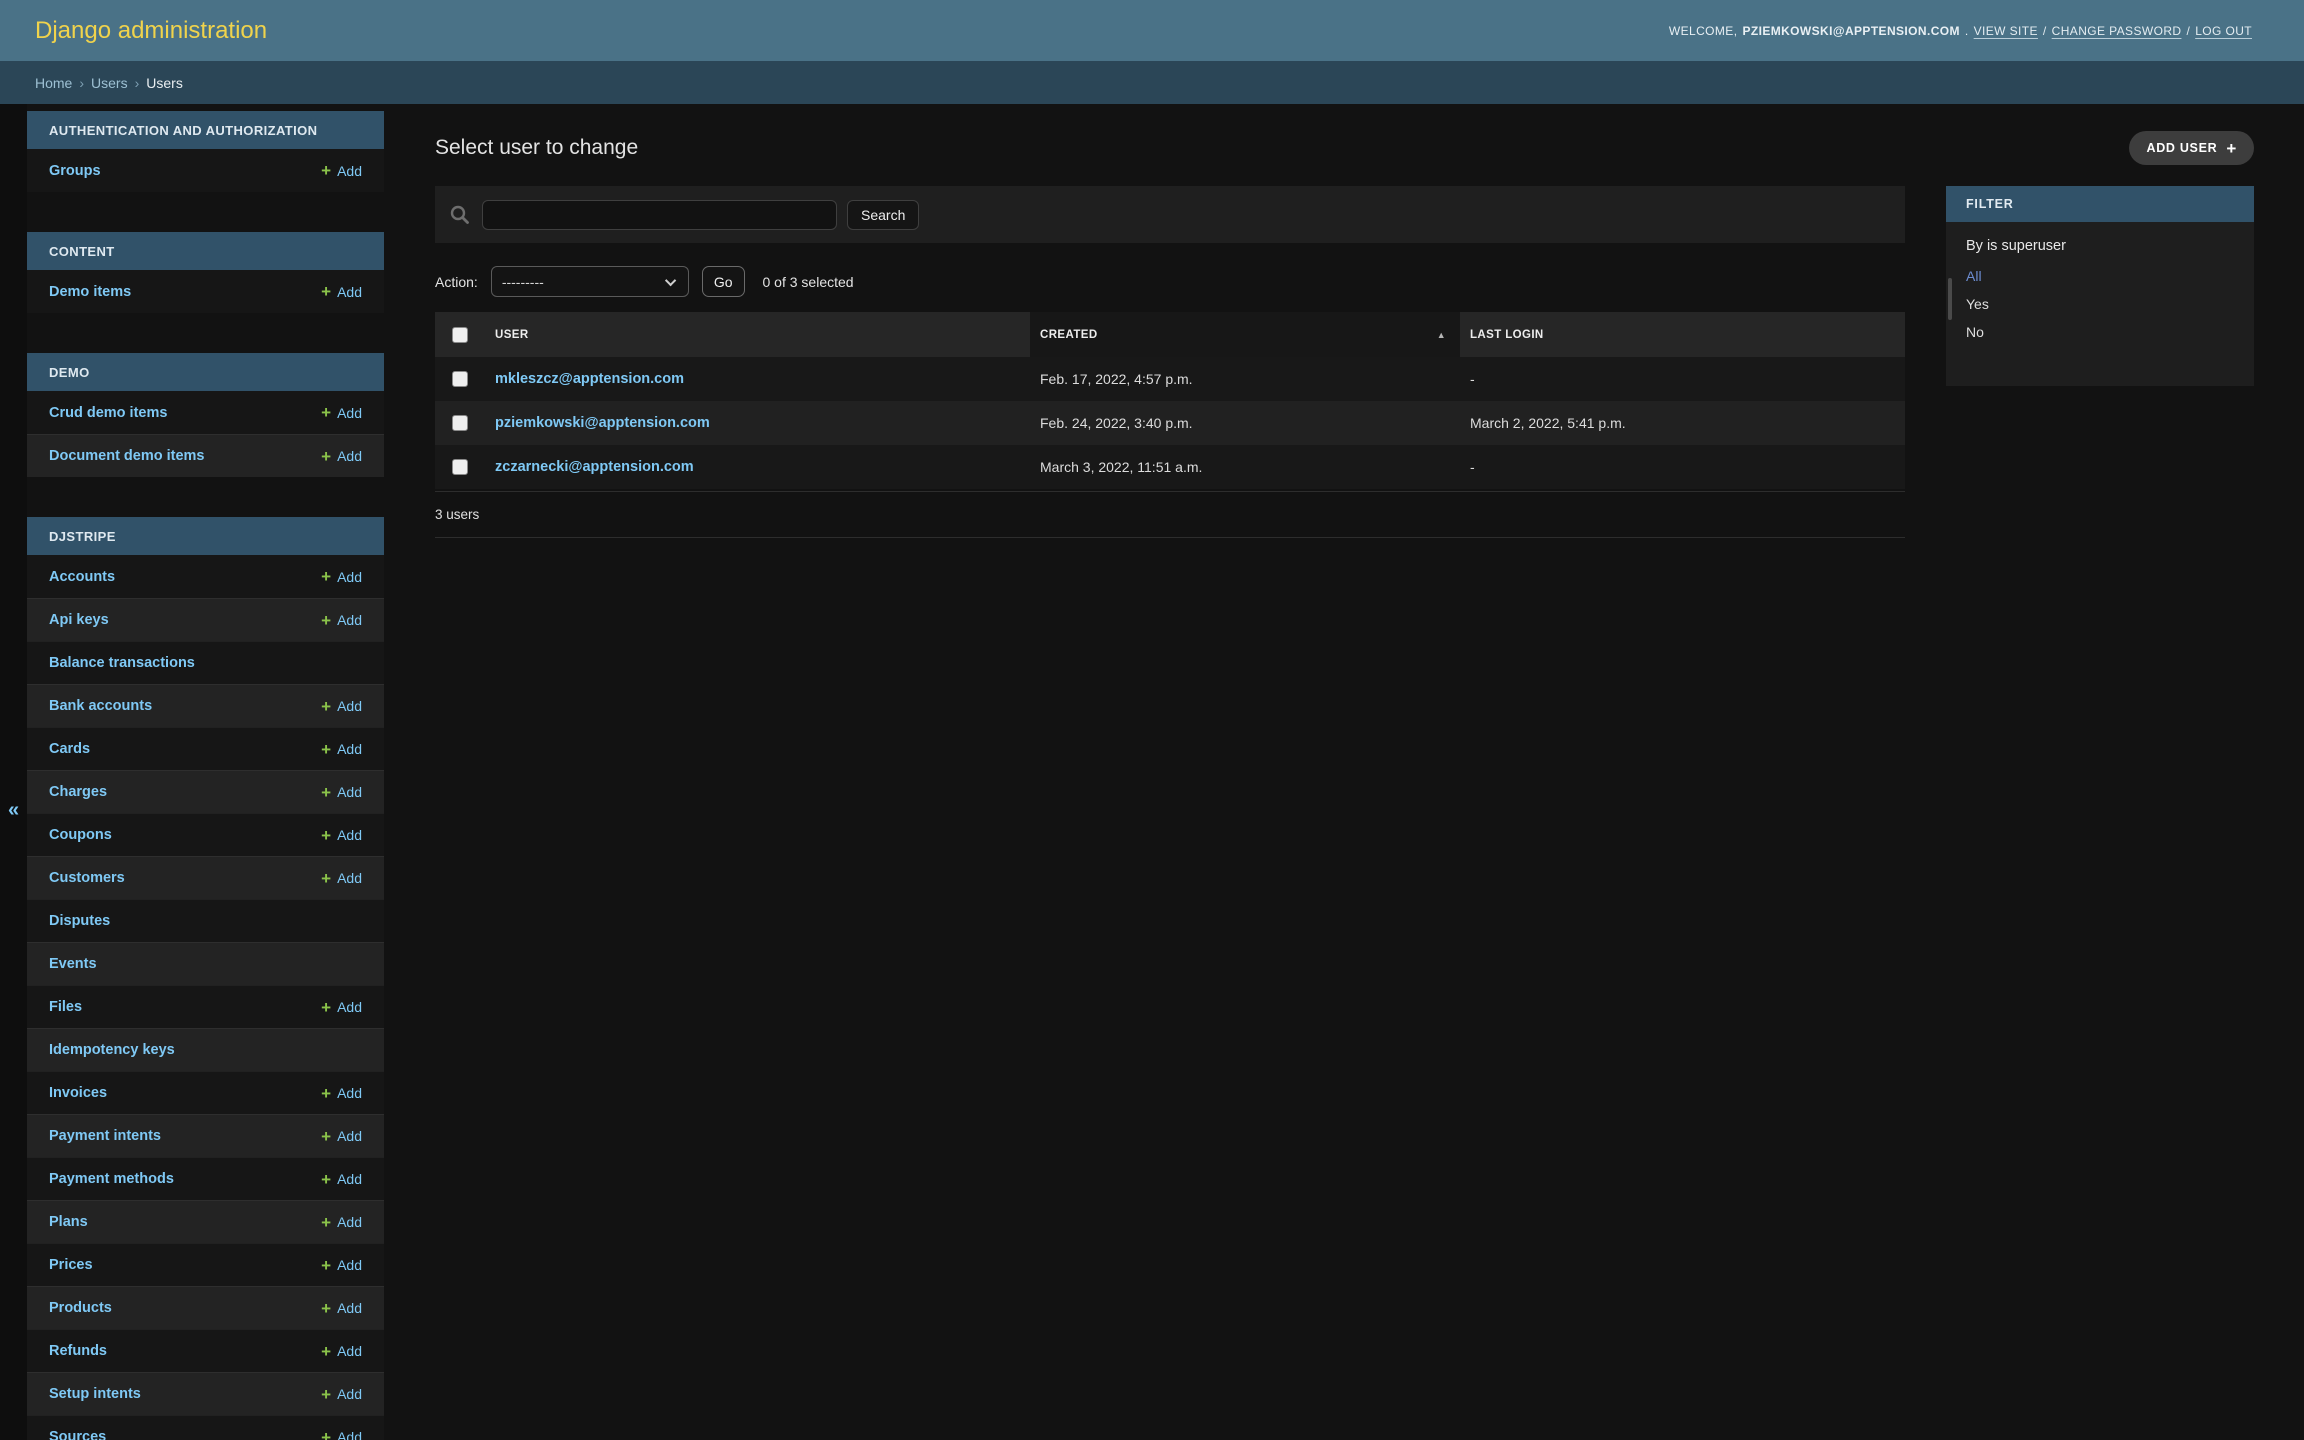  What do you see at coordinates (185, 577) in the screenshot?
I see `sidebar-item-link: Accounts` at bounding box center [185, 577].